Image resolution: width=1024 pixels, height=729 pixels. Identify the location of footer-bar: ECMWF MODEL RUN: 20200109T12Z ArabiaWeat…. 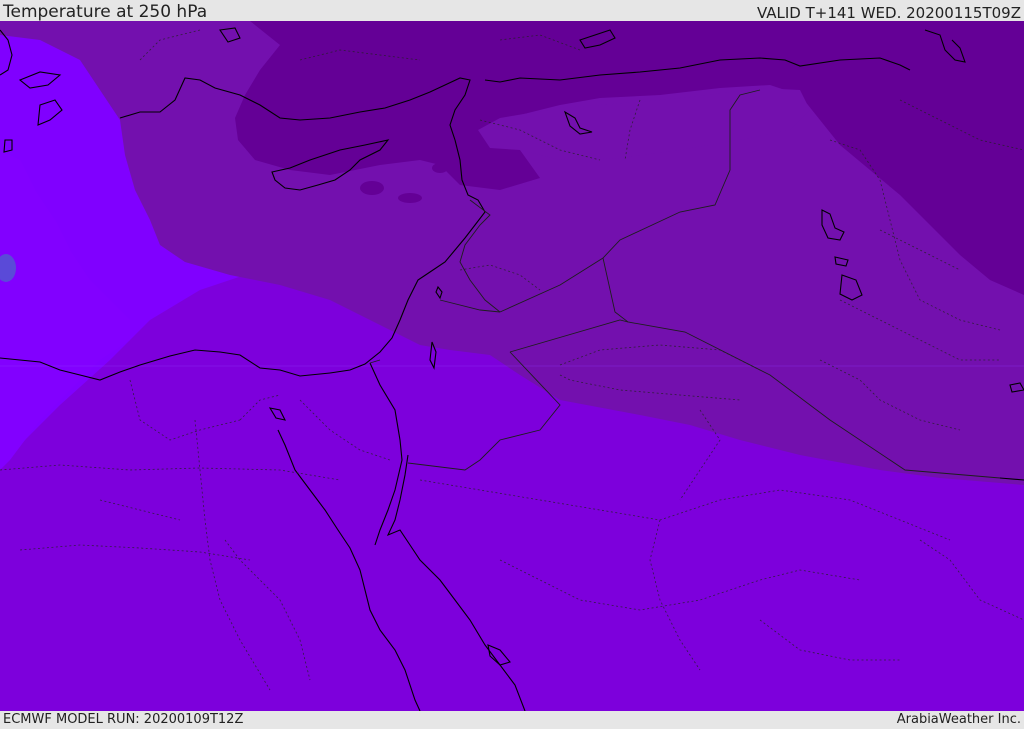
(512, 720).